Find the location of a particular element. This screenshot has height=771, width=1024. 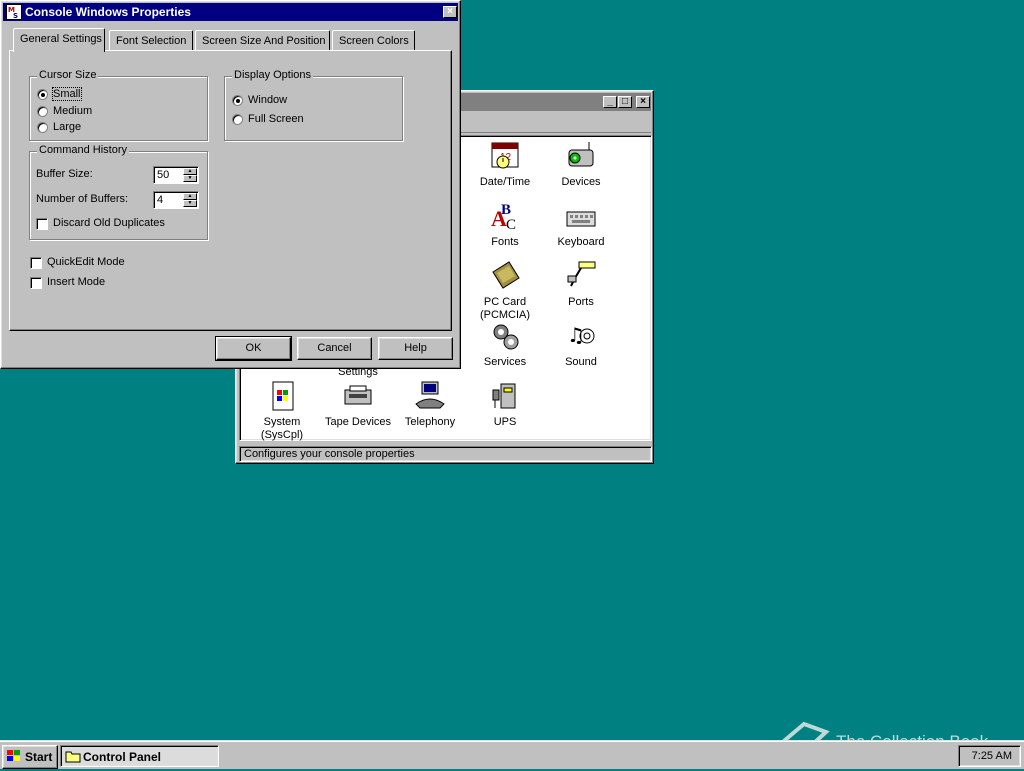

display-window-label: Window is located at coordinates (267, 100).